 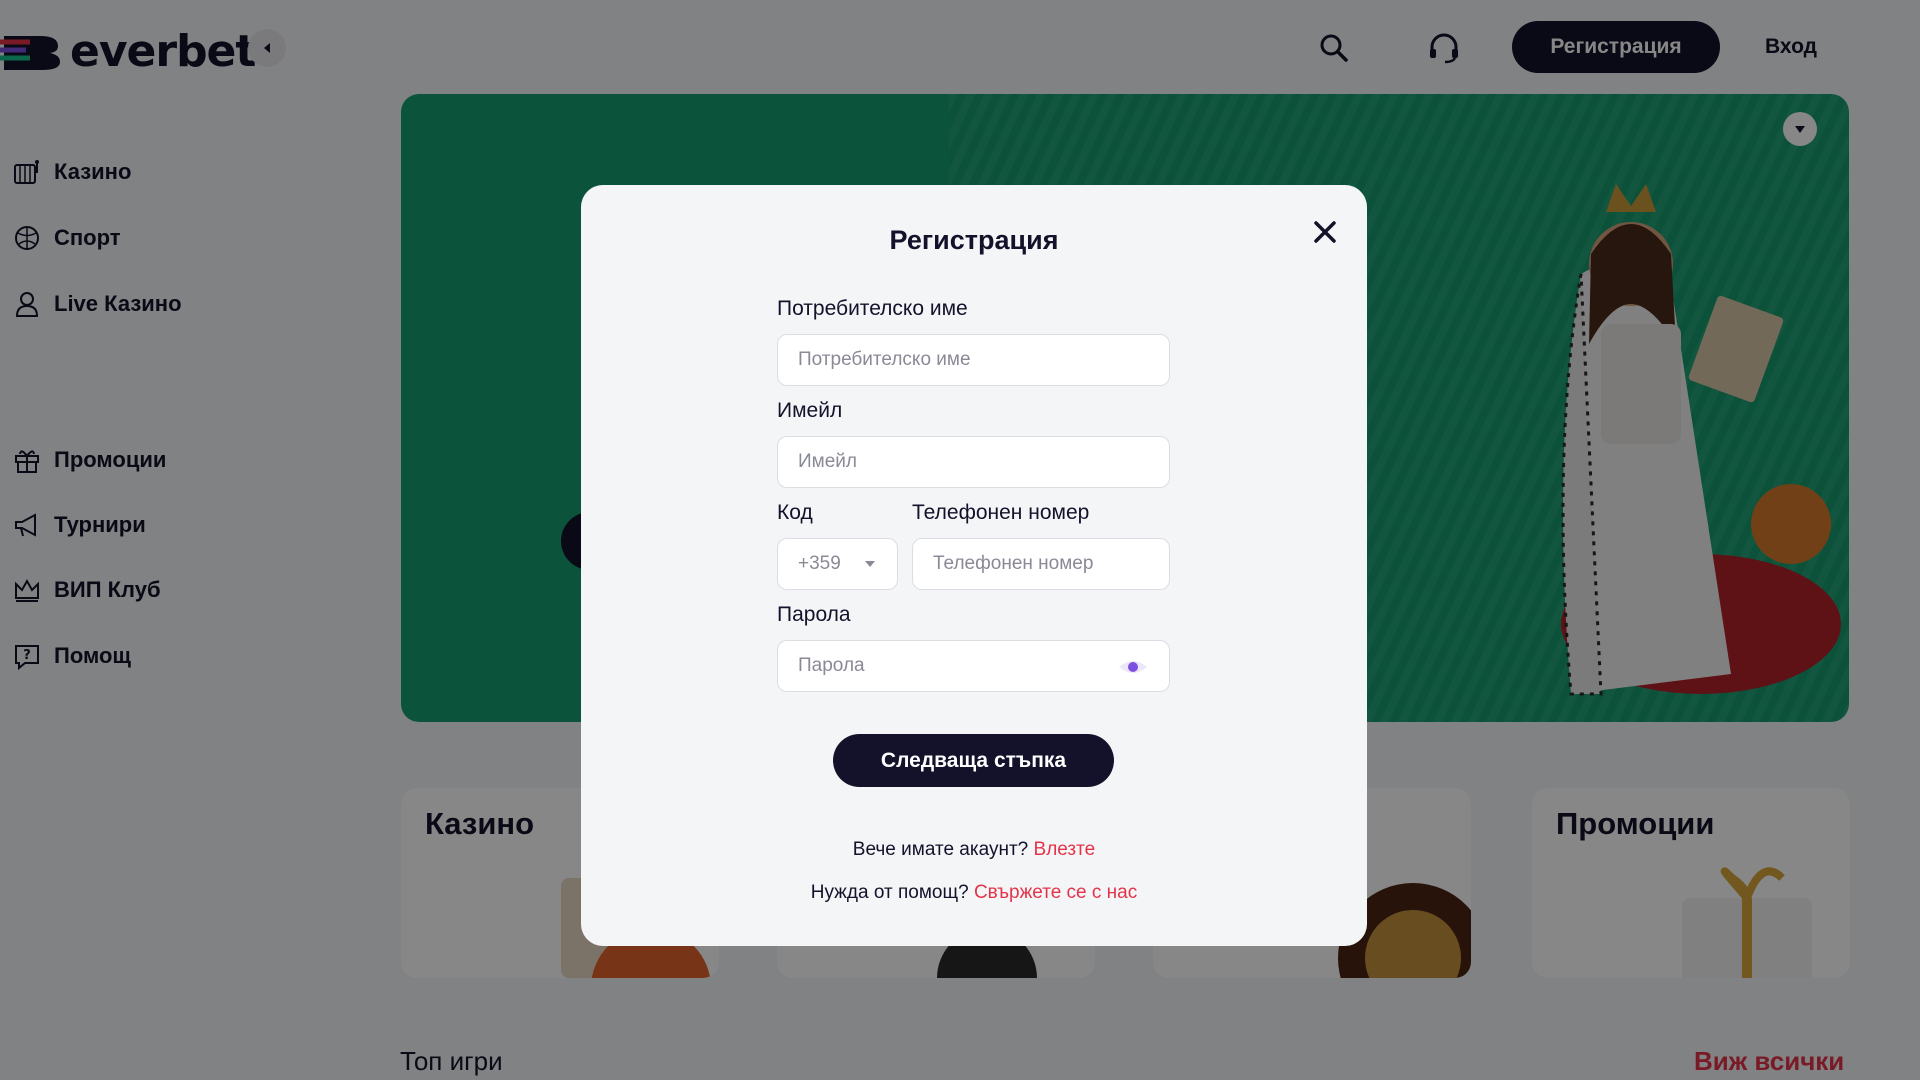 What do you see at coordinates (973, 760) in the screenshot?
I see `next-step-button: Следваща стъпка` at bounding box center [973, 760].